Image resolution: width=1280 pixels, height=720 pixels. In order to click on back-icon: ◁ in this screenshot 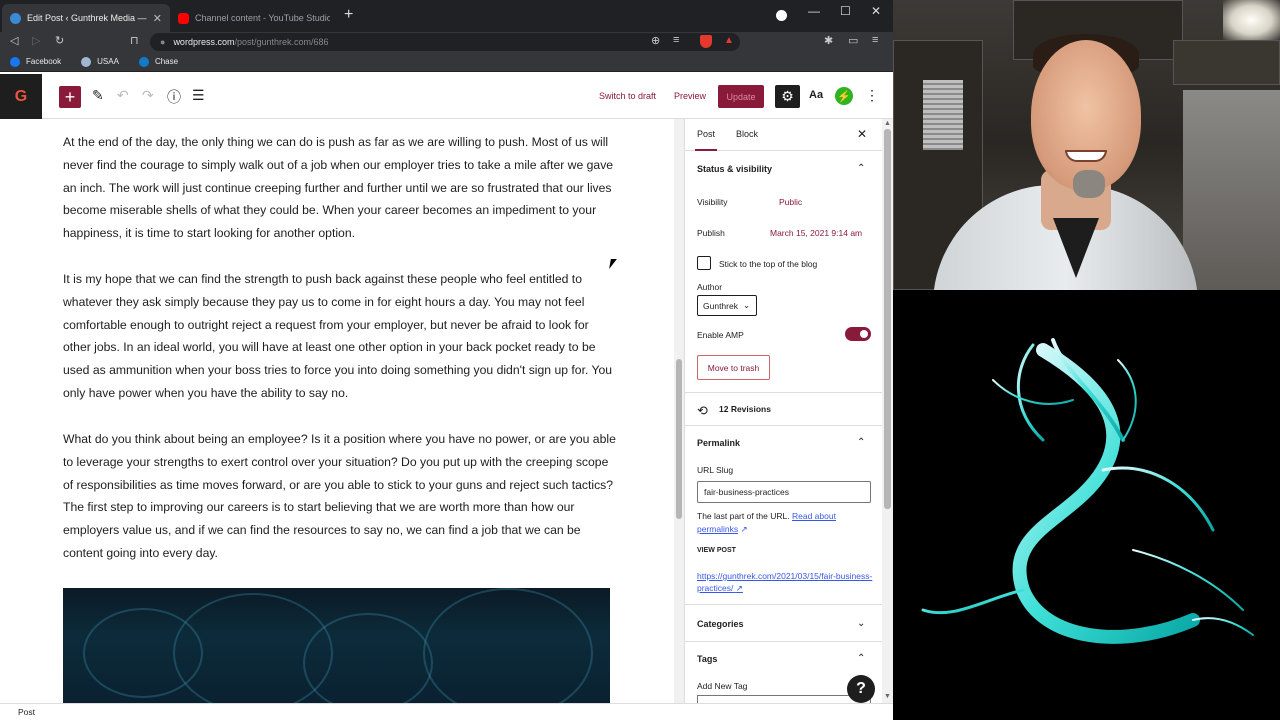, I will do `click(14, 40)`.